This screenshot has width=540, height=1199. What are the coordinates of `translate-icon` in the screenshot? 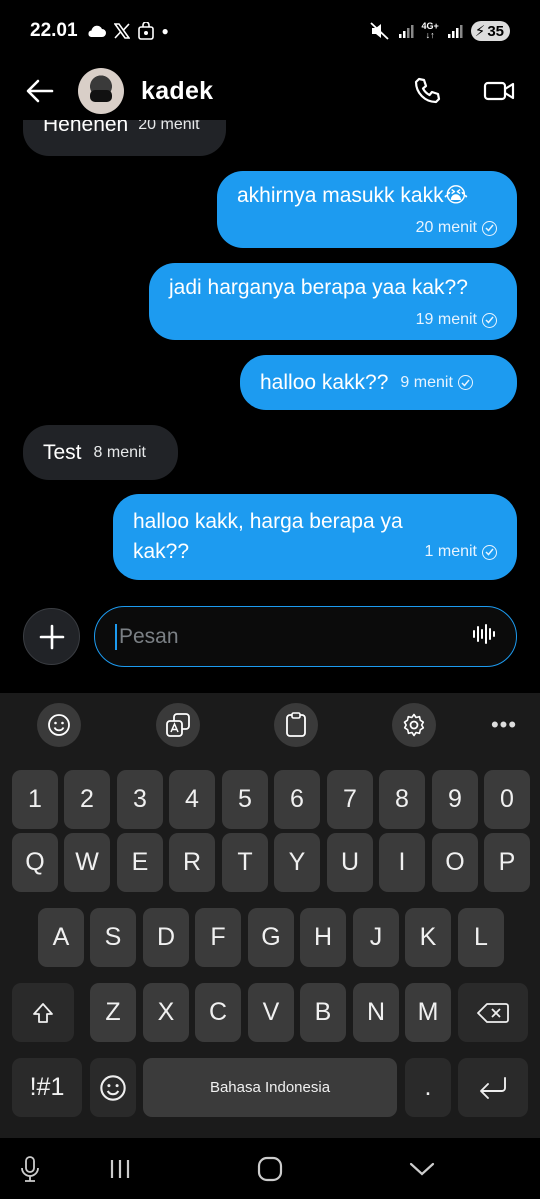 It's located at (178, 725).